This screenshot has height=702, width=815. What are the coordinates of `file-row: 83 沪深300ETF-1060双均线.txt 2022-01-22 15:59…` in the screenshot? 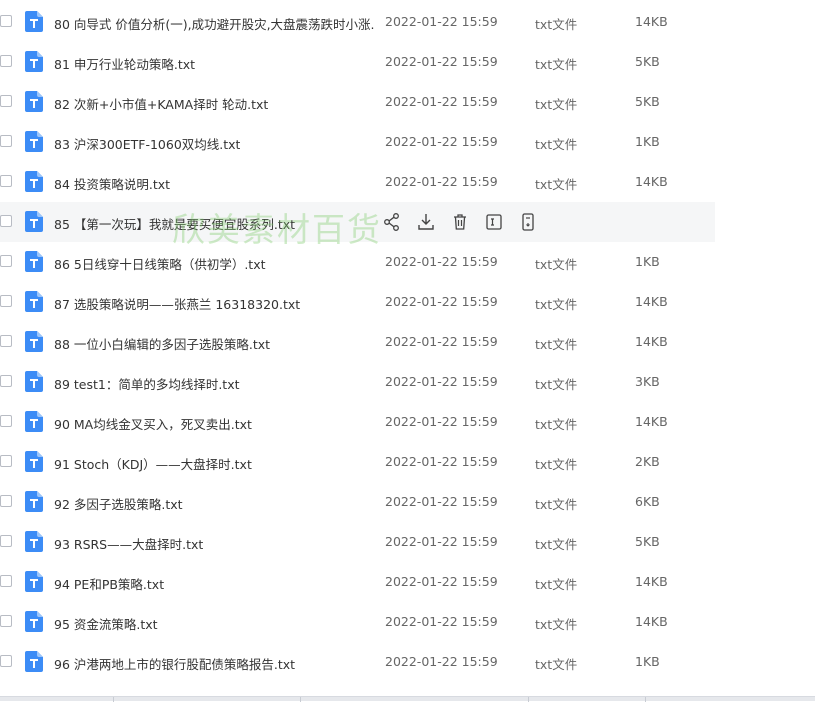 It's located at (357, 142).